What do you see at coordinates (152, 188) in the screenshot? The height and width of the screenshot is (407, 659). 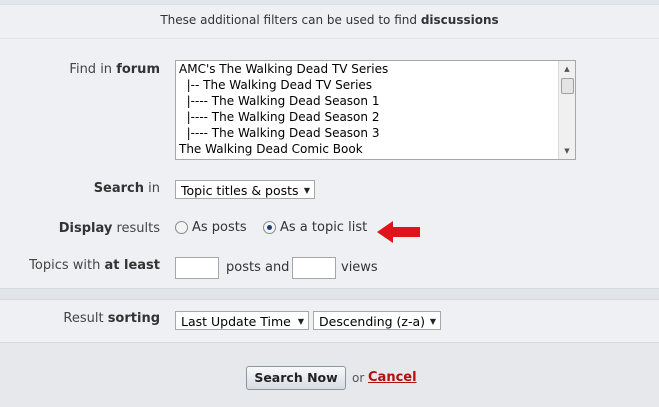 I see `label-suffix: in` at bounding box center [152, 188].